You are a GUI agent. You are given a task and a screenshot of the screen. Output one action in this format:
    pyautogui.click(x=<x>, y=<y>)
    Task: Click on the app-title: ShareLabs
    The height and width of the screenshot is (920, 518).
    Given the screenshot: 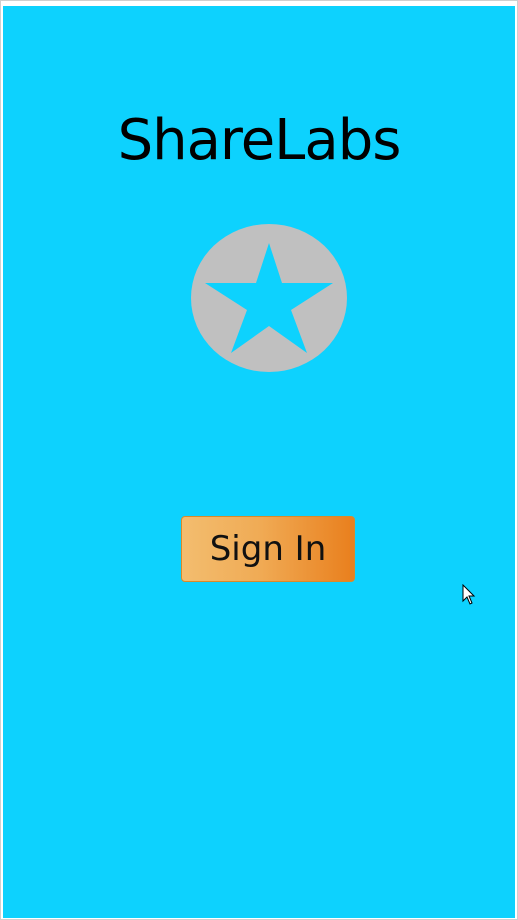 What is the action you would take?
    pyautogui.click(x=259, y=140)
    